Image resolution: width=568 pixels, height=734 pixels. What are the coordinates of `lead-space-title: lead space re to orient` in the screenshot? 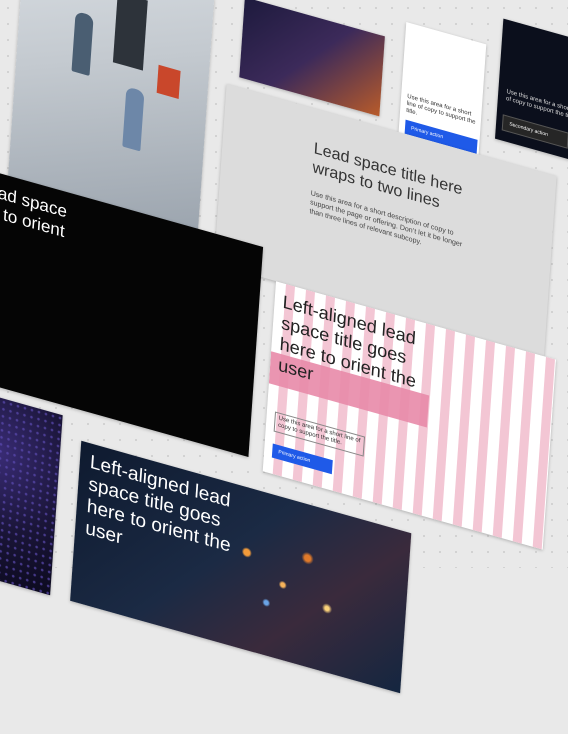 It's located at (34, 210).